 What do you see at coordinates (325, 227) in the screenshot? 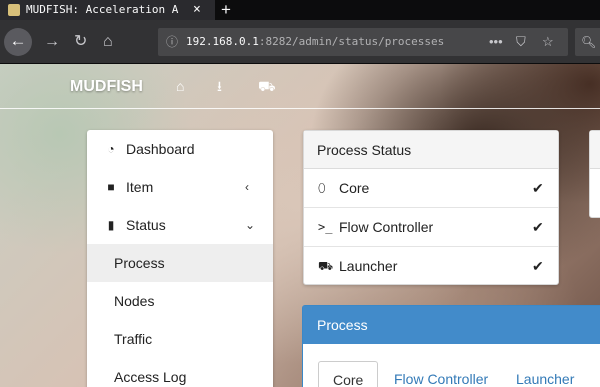
I see `terminal-icon: >_` at bounding box center [325, 227].